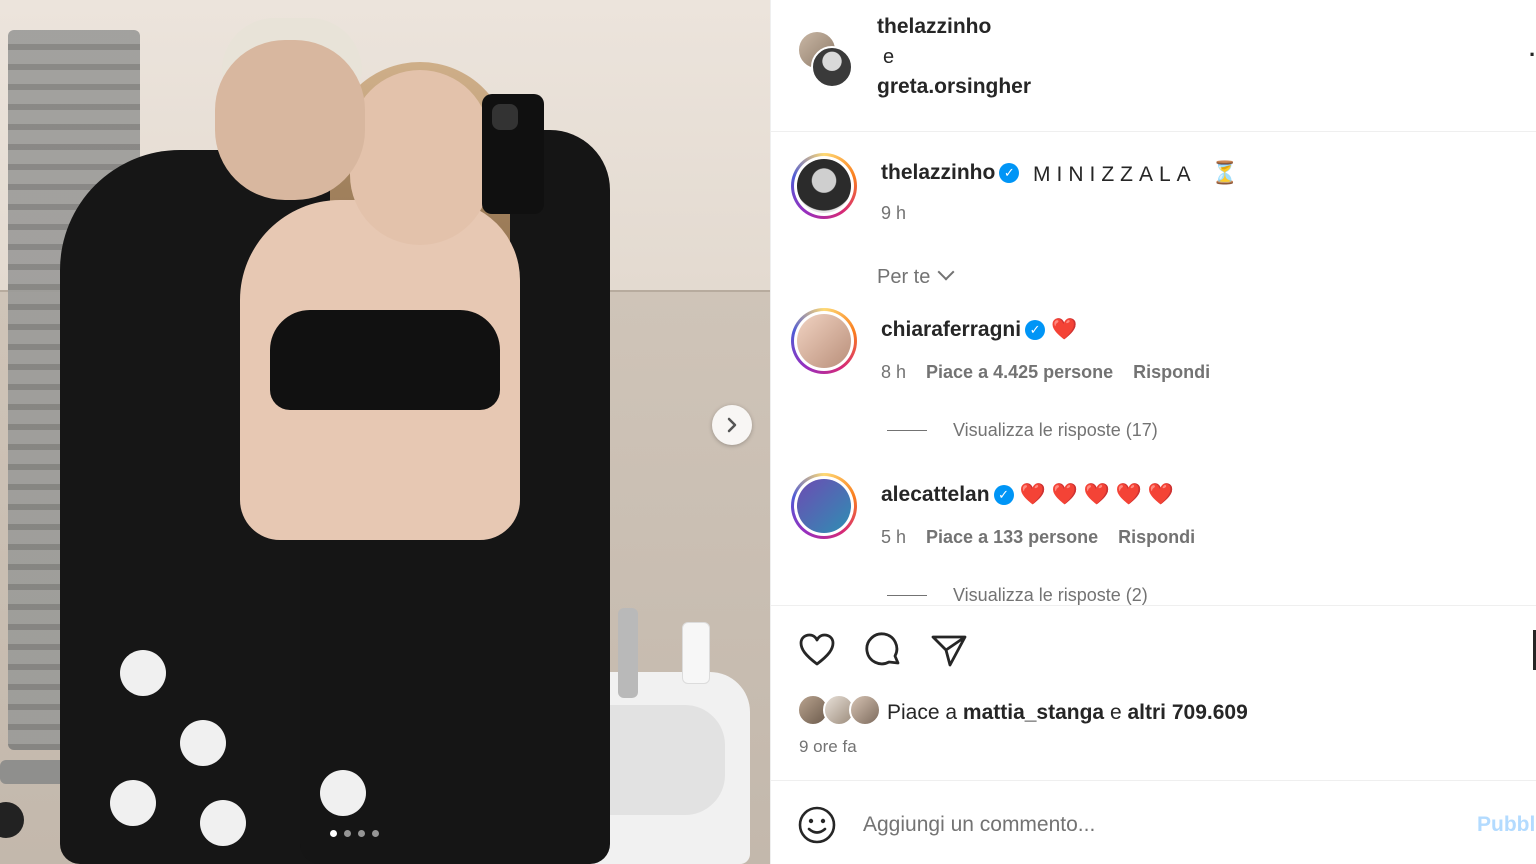 This screenshot has height=864, width=1536. I want to click on likes-summary: Piace a mattia_stanga e altri 709.609, so click(1067, 713).